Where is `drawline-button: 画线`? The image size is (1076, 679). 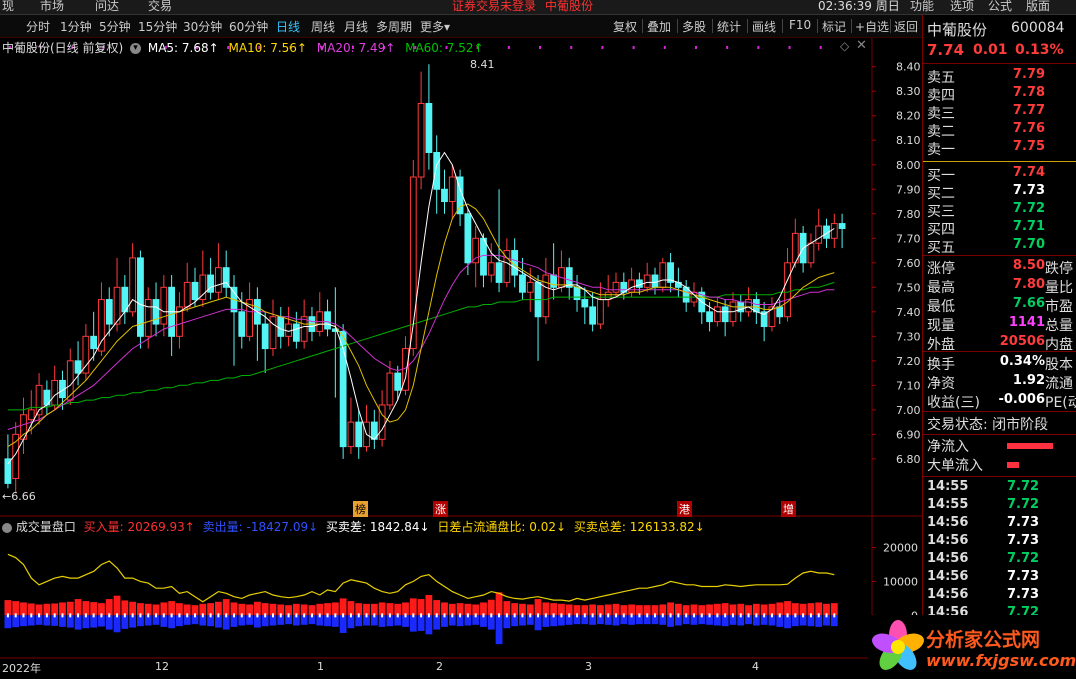
drawline-button: 画线 is located at coordinates (764, 26).